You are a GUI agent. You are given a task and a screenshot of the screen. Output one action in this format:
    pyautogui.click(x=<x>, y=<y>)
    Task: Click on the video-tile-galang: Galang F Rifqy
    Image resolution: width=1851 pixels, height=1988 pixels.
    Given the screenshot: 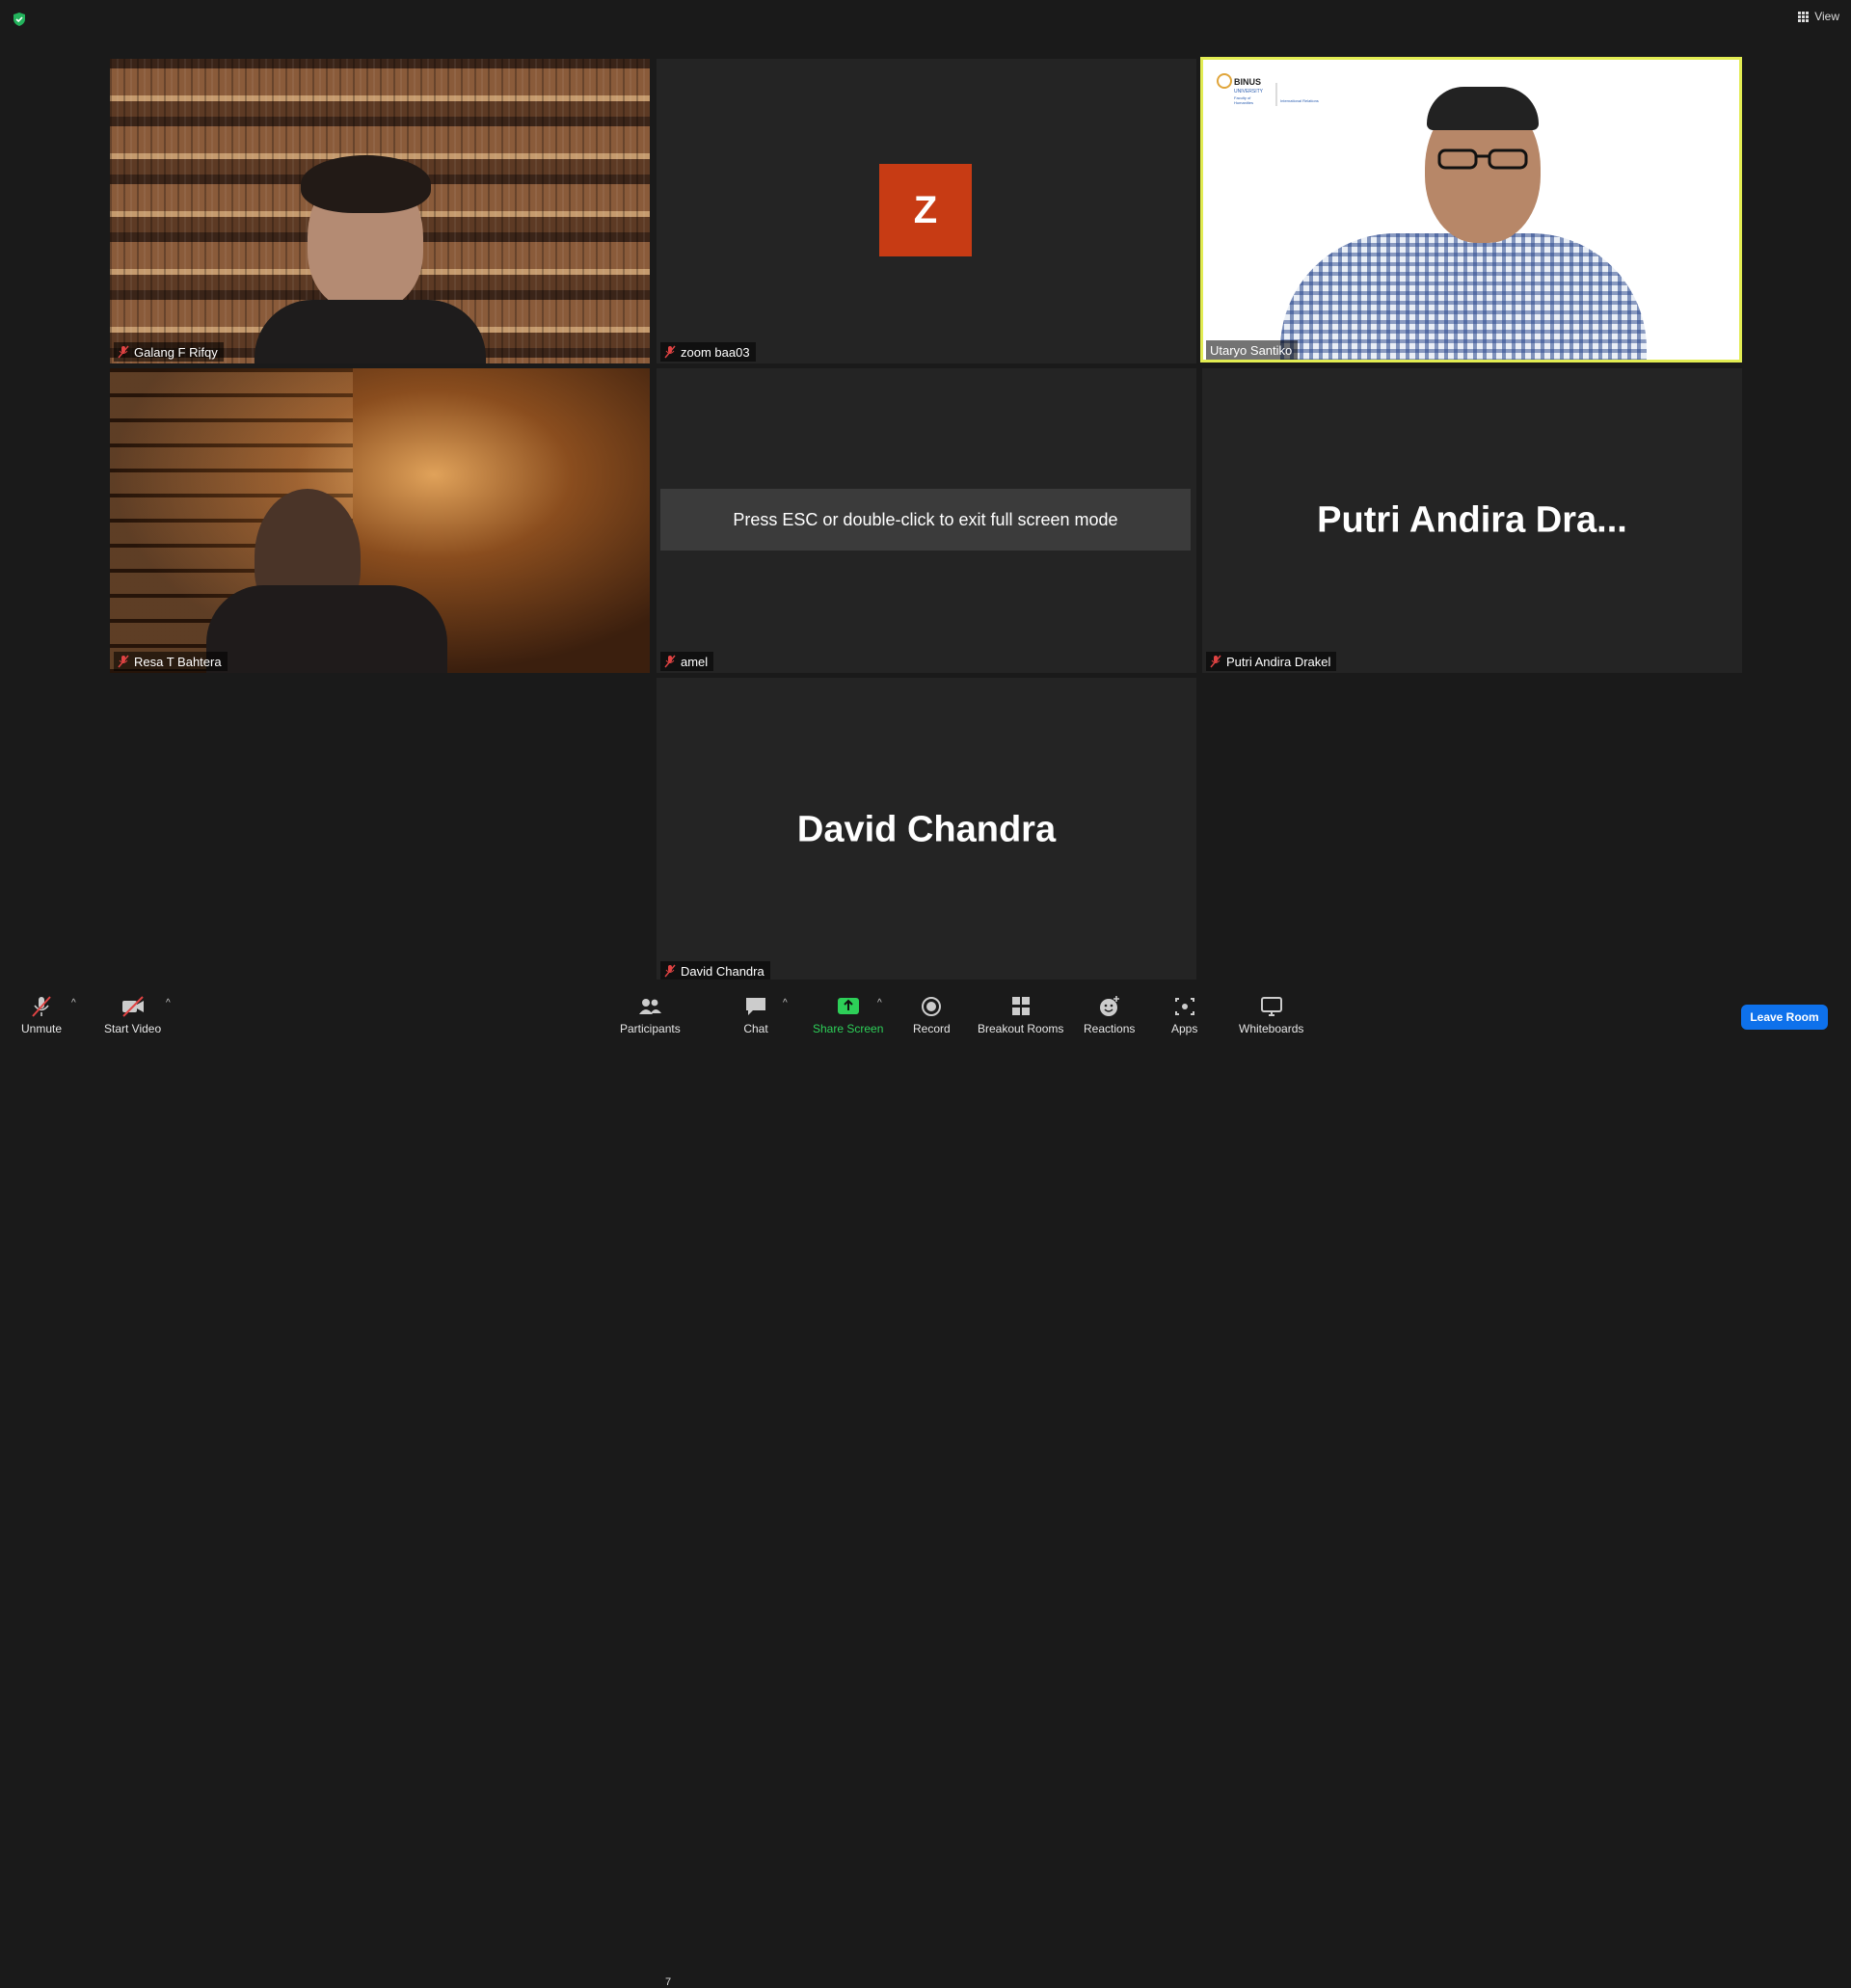 What is the action you would take?
    pyautogui.click(x=380, y=211)
    